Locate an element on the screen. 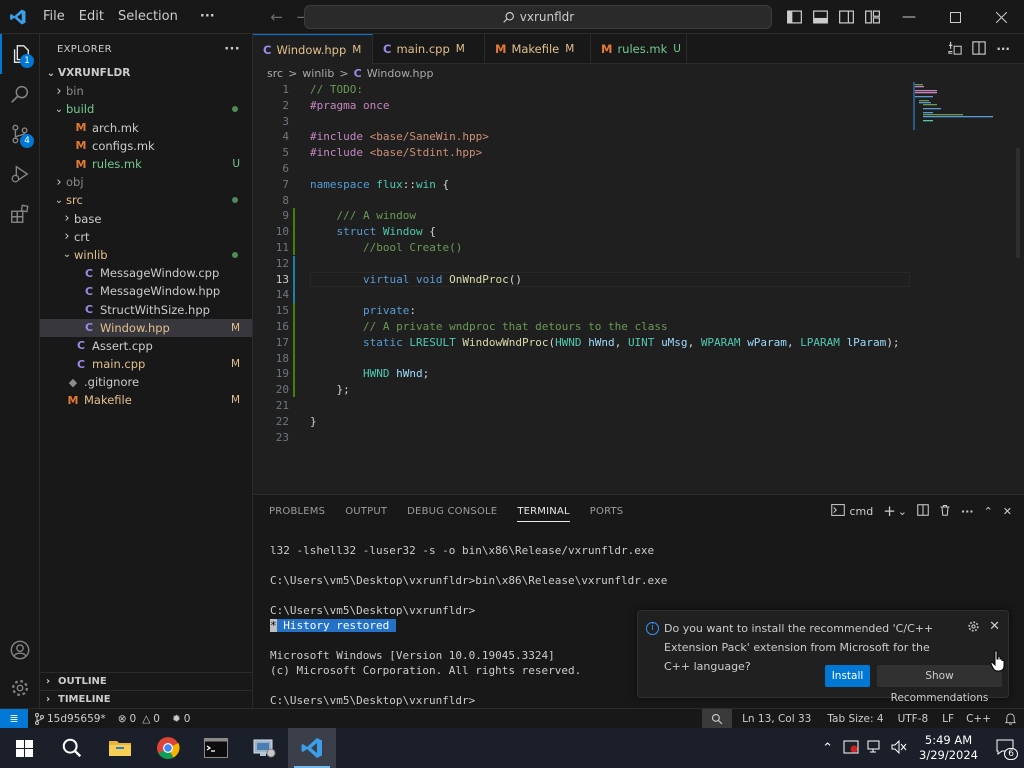 This screenshot has height=768, width=1024. maximize-button is located at coordinates (955, 17).